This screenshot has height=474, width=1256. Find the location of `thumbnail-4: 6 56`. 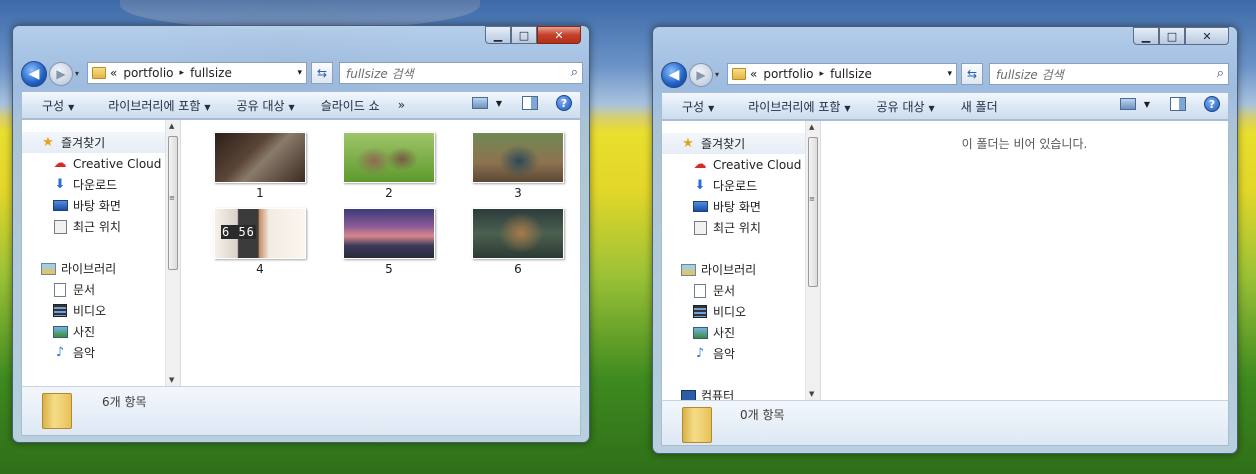

thumbnail-4: 6 56 is located at coordinates (260, 233).